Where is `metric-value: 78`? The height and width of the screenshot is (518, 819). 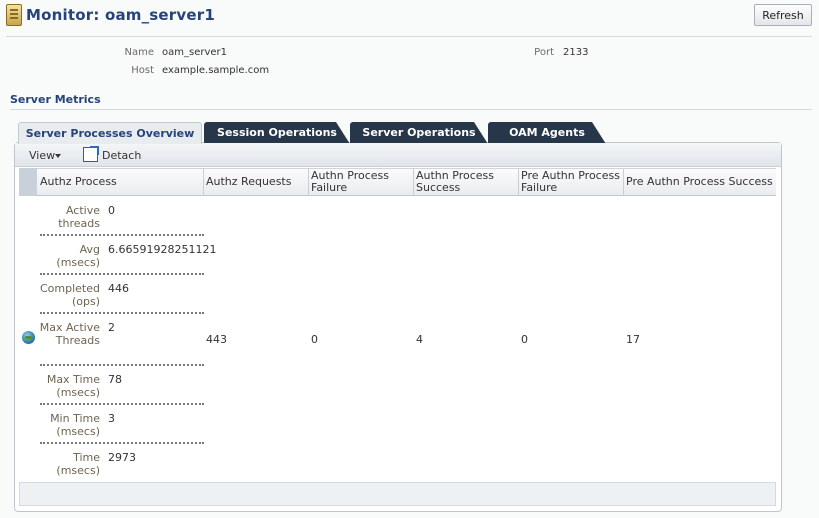 metric-value: 78 is located at coordinates (115, 379).